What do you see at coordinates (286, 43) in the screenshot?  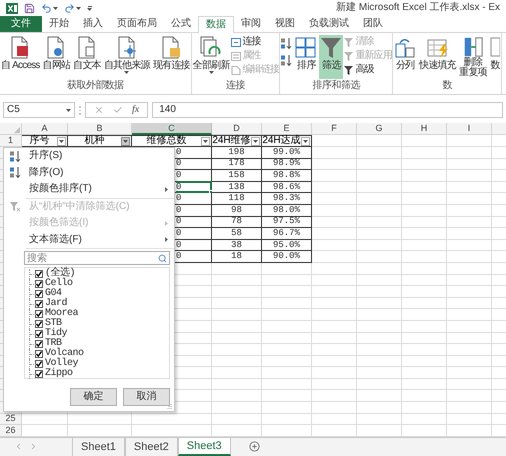 I see `sort-ascending-button` at bounding box center [286, 43].